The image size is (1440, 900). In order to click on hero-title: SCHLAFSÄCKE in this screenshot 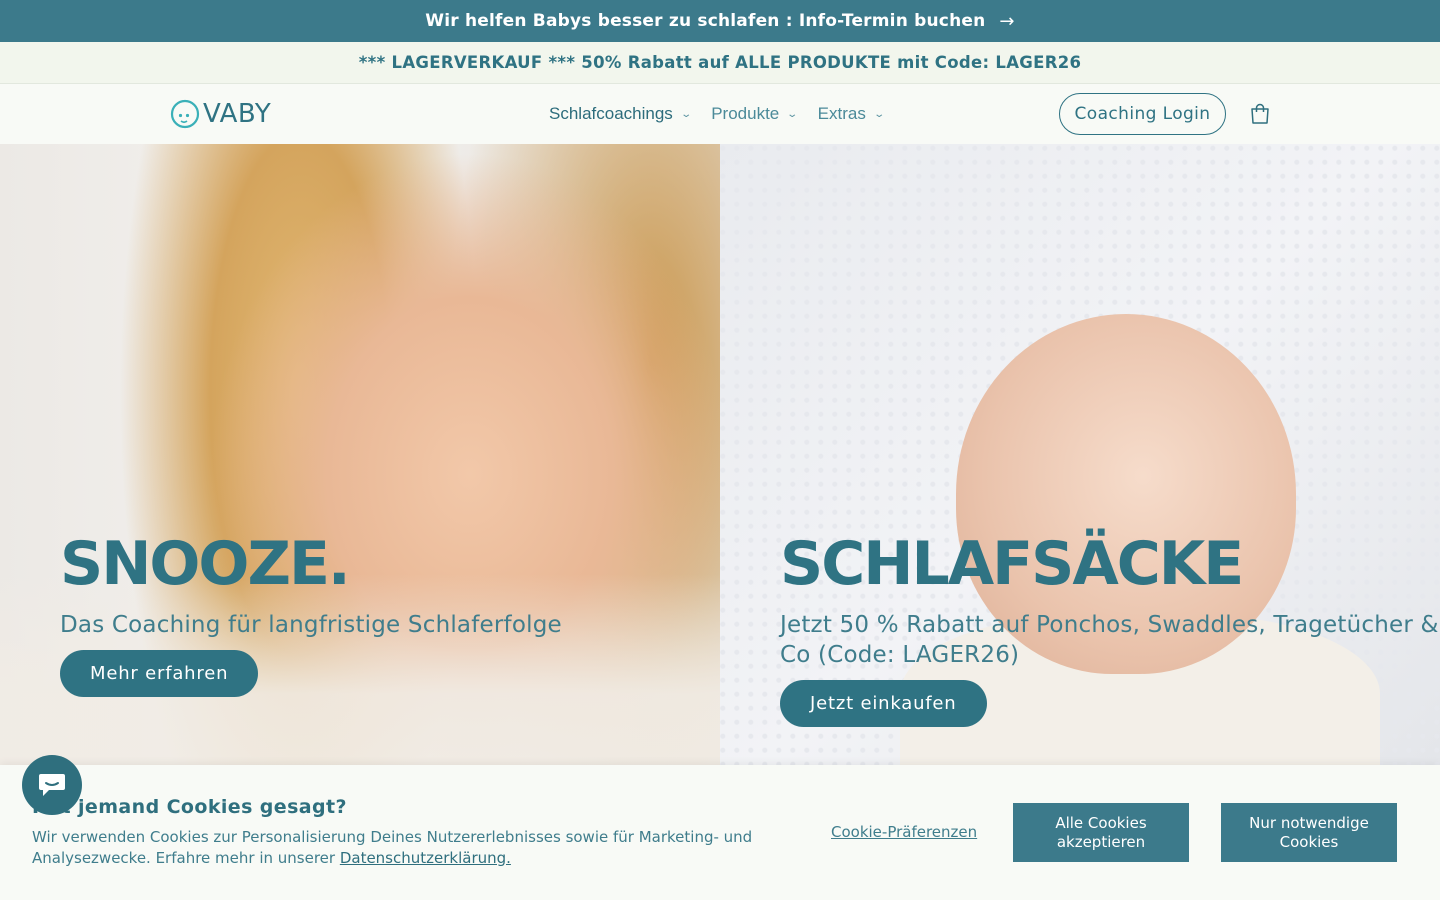, I will do `click(1012, 564)`.